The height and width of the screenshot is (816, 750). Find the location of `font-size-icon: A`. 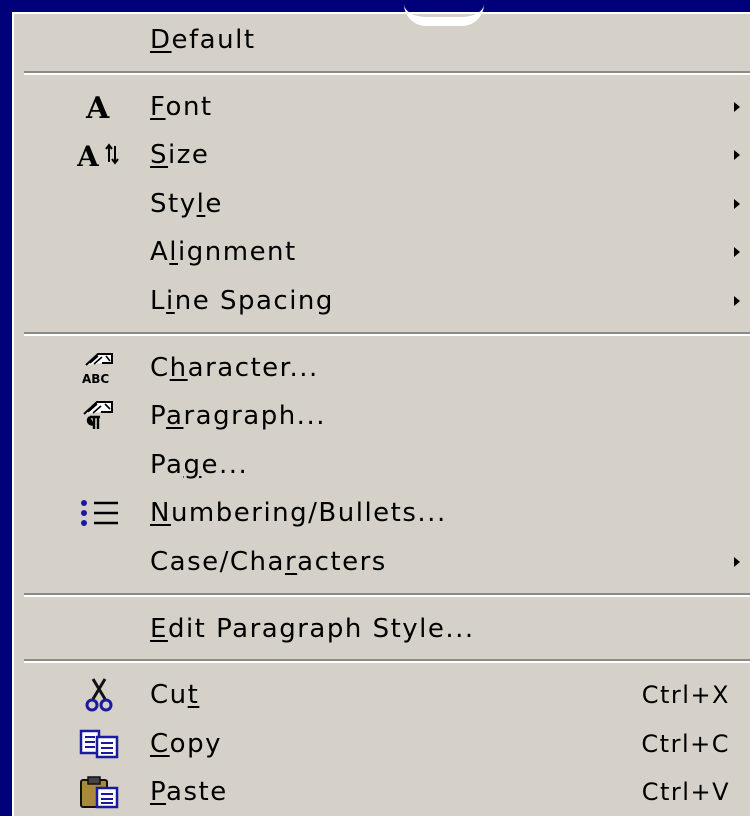

font-size-icon: A is located at coordinates (100, 155).